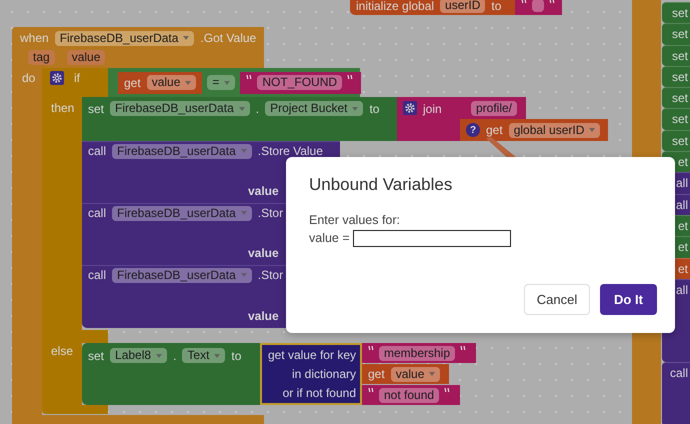  Describe the element at coordinates (86, 57) in the screenshot. I see `parameter-chip: value` at that location.